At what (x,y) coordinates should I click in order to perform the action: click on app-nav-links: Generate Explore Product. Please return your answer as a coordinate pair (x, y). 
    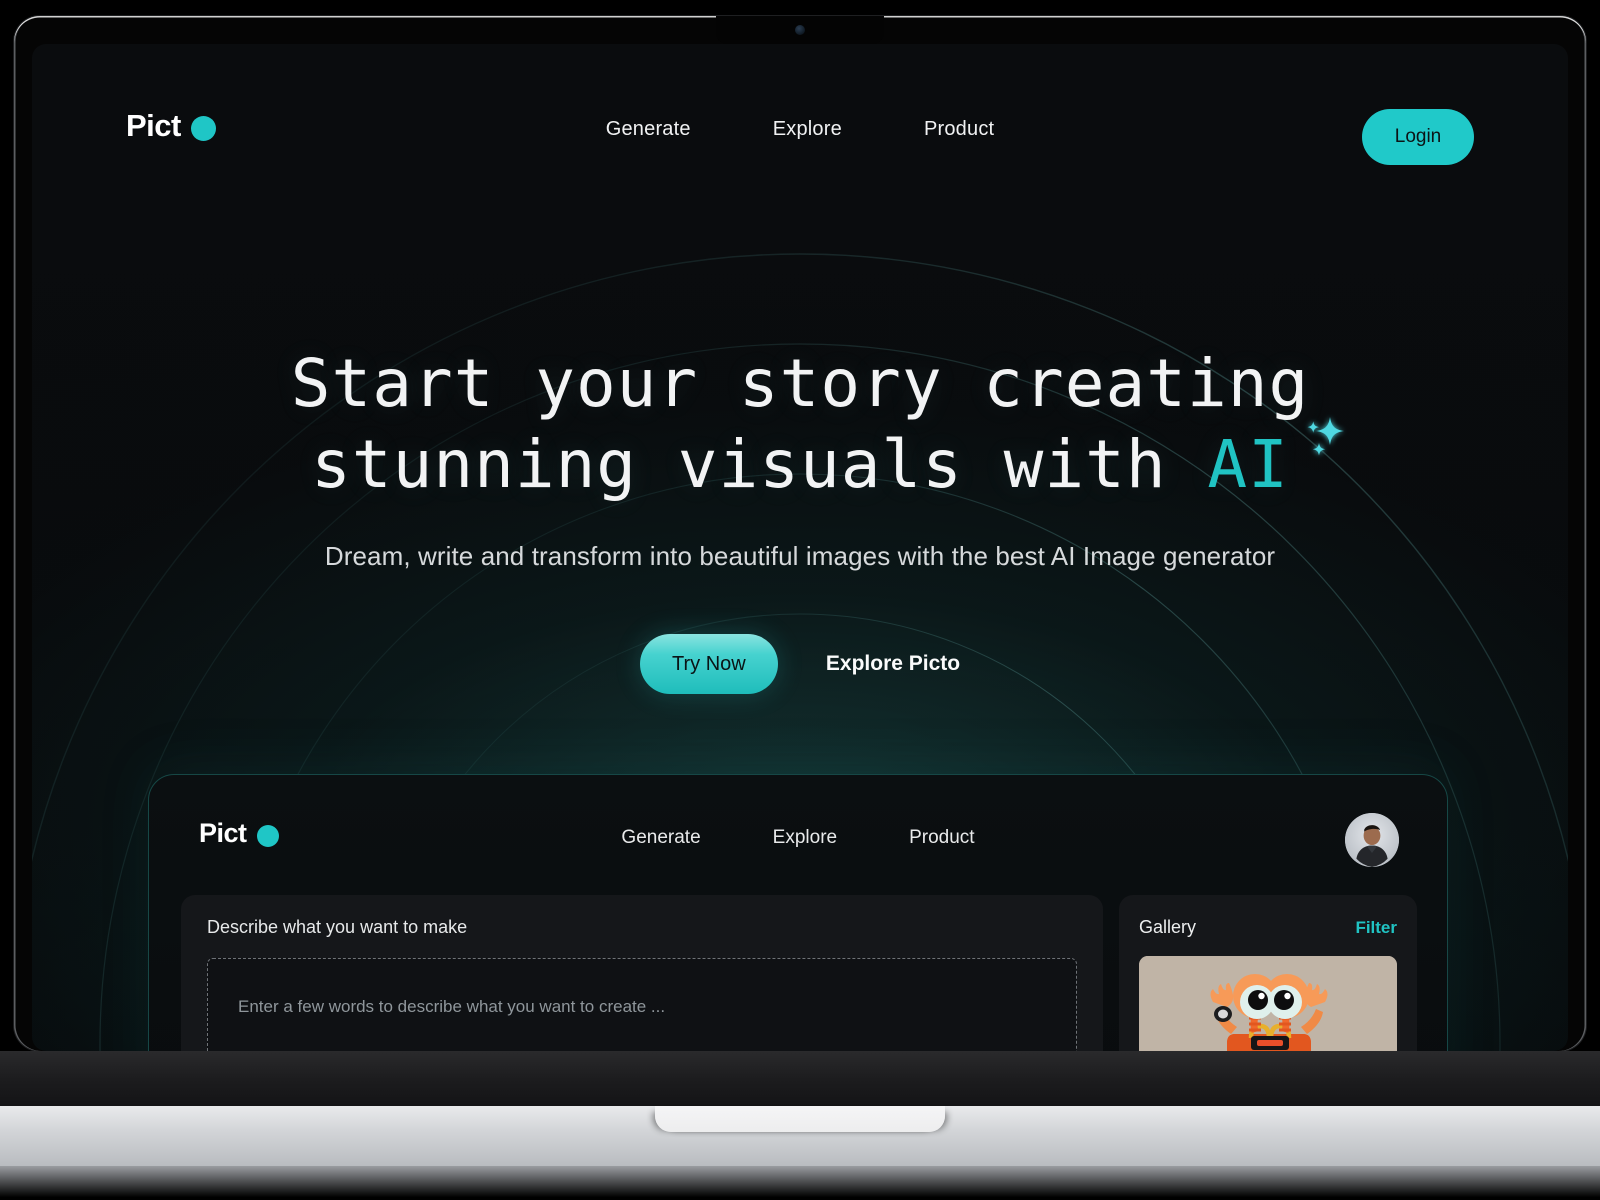
    Looking at the image, I should click on (797, 838).